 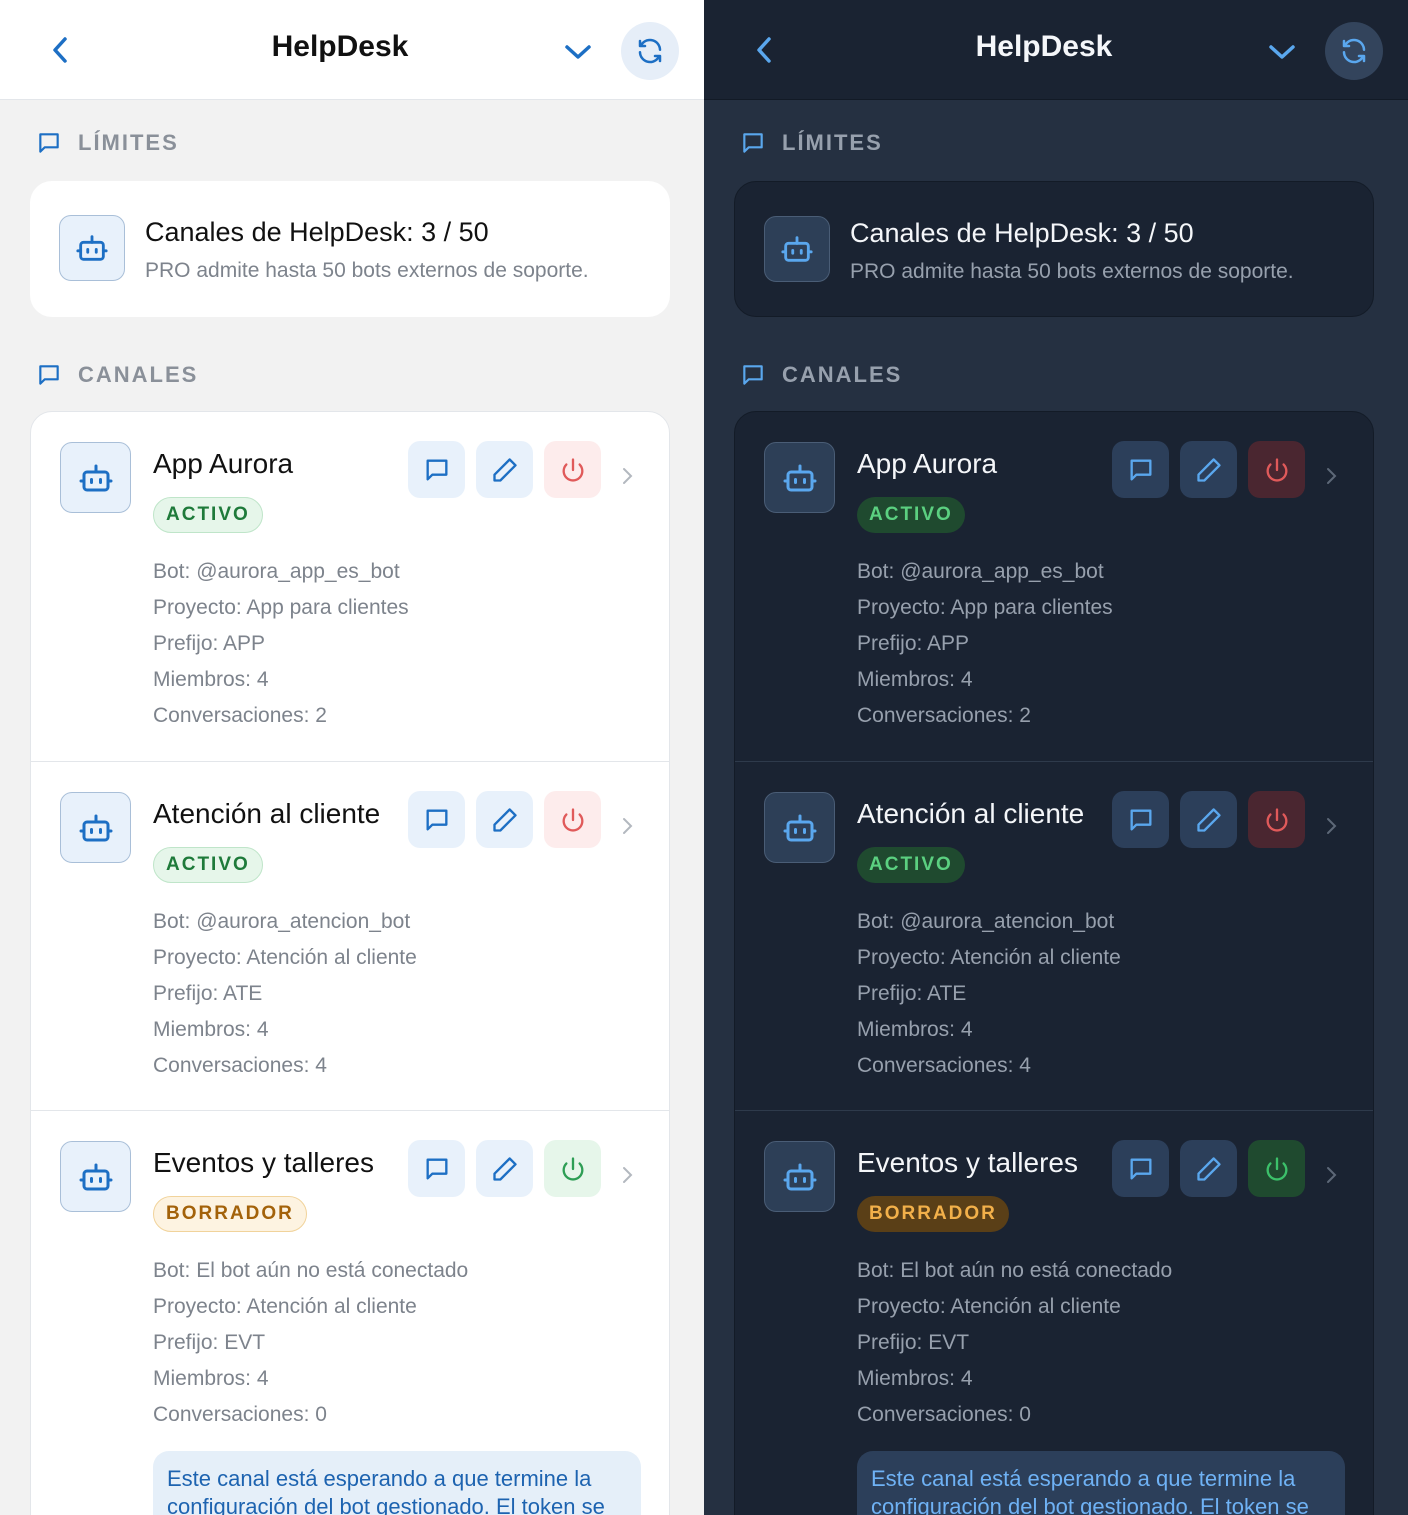 What do you see at coordinates (912, 993) in the screenshot?
I see `prefix-line: Prefijo: ATE` at bounding box center [912, 993].